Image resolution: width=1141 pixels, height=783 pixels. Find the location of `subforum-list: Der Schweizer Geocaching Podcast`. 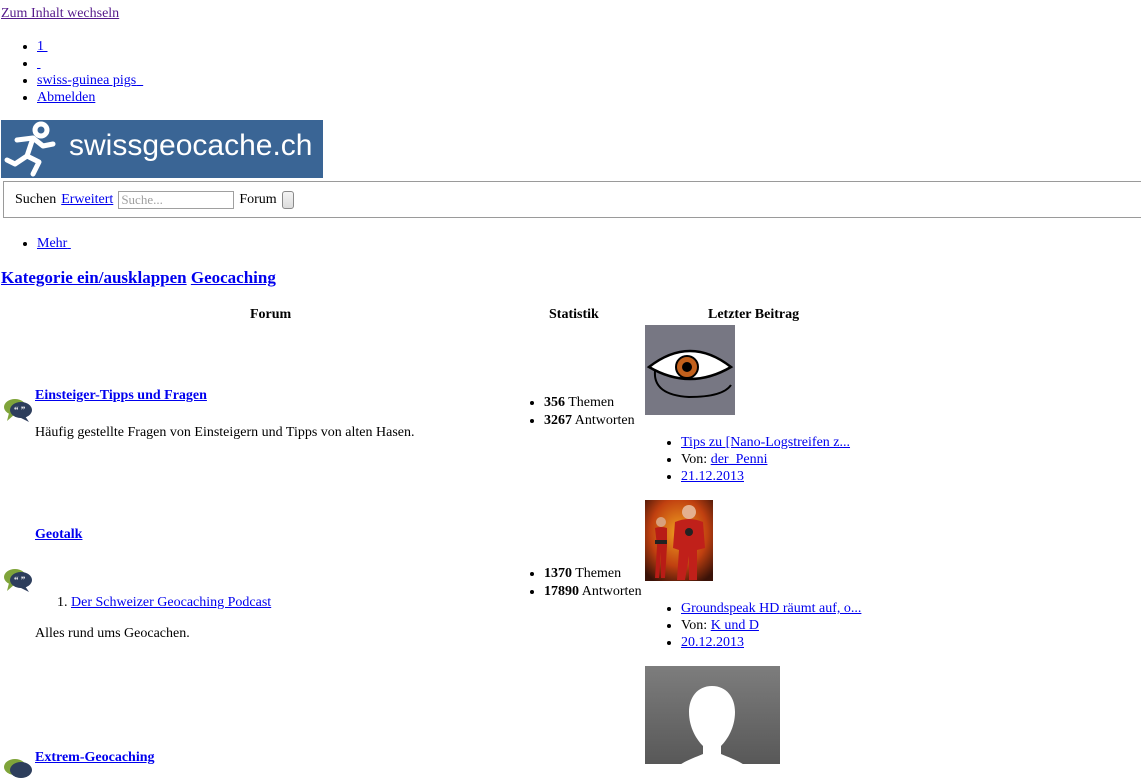

subforum-list: Der Schweizer Geocaching Podcast is located at coordinates (153, 603).